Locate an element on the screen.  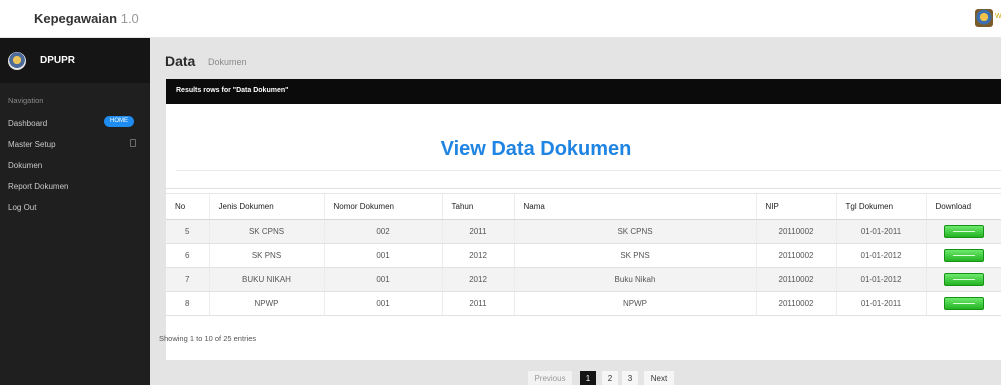
user-avatar-icon is located at coordinates (984, 18).